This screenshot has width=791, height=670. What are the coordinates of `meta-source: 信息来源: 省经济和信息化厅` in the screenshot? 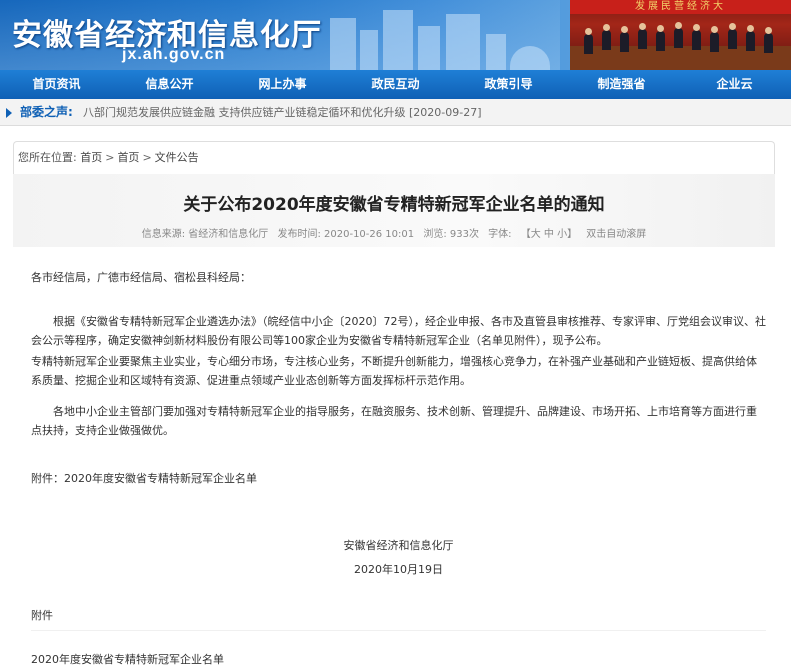 It's located at (205, 234).